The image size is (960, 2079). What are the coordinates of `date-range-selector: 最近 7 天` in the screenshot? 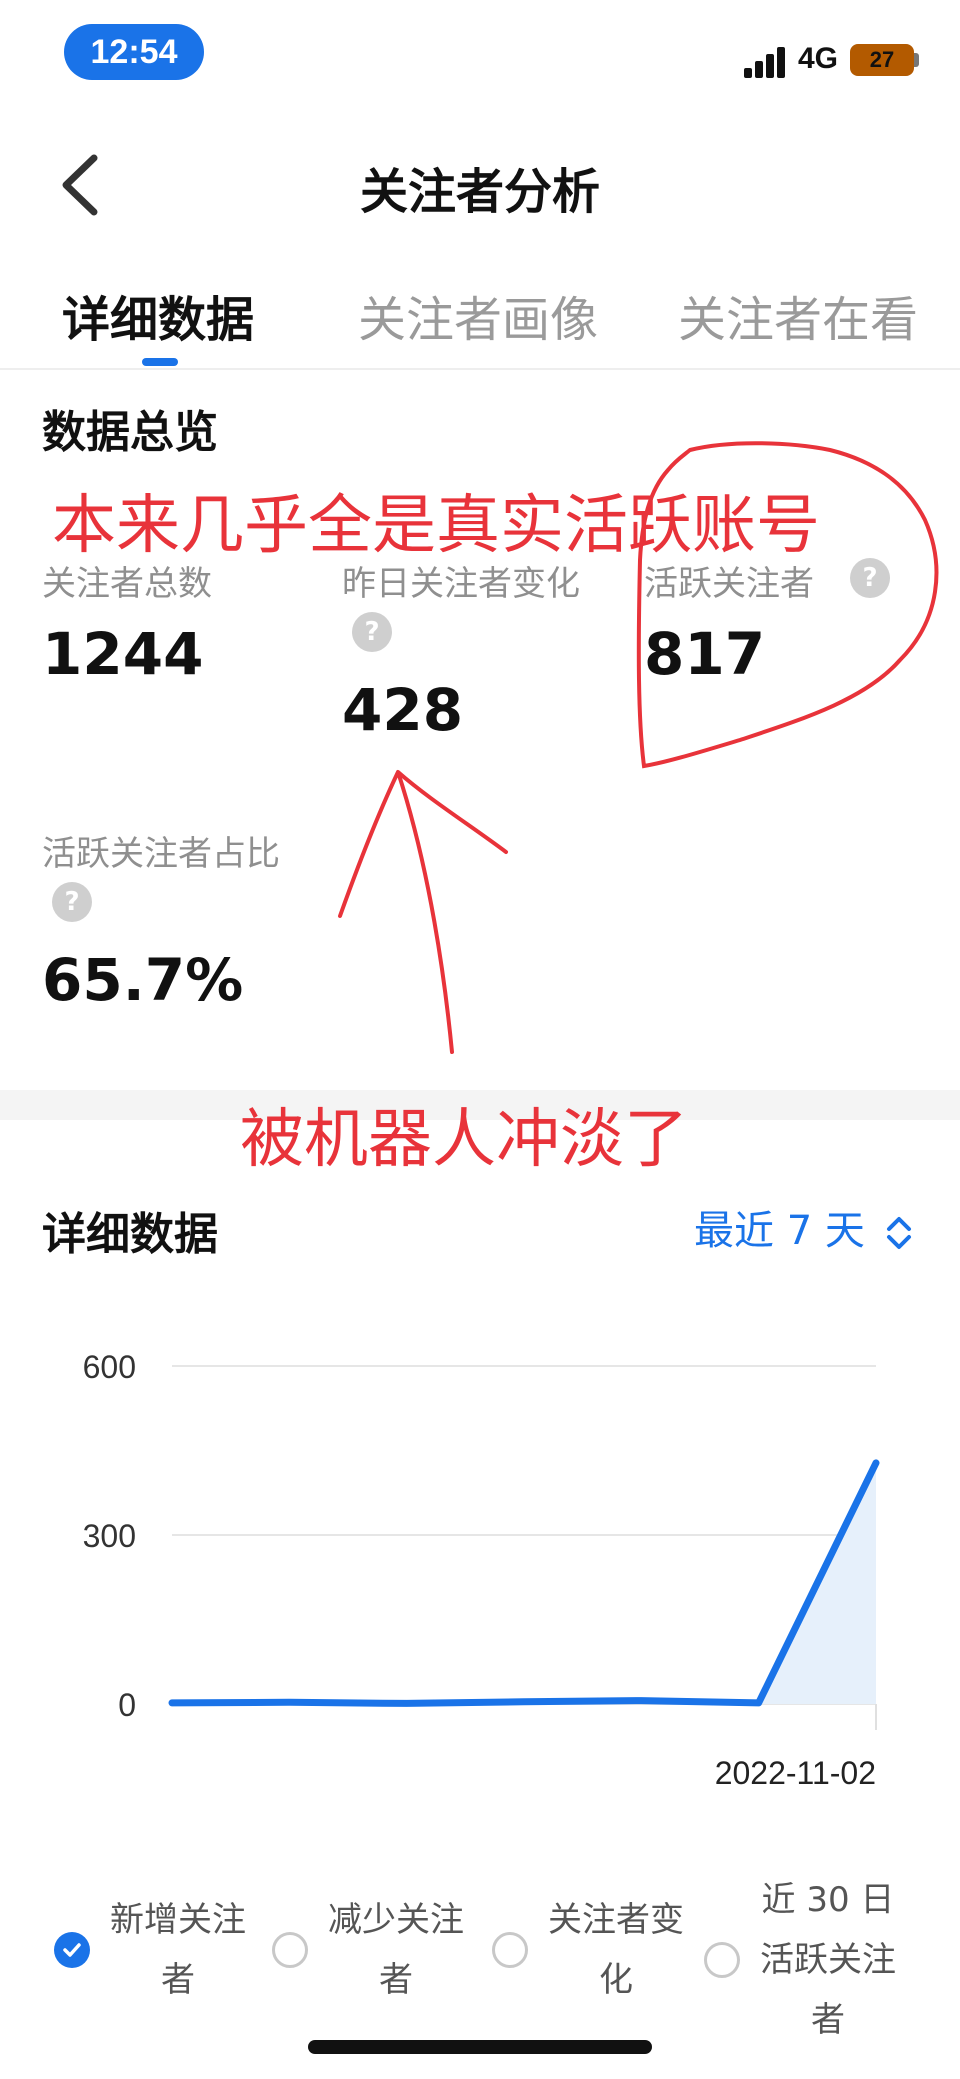 It's located at (804, 1227).